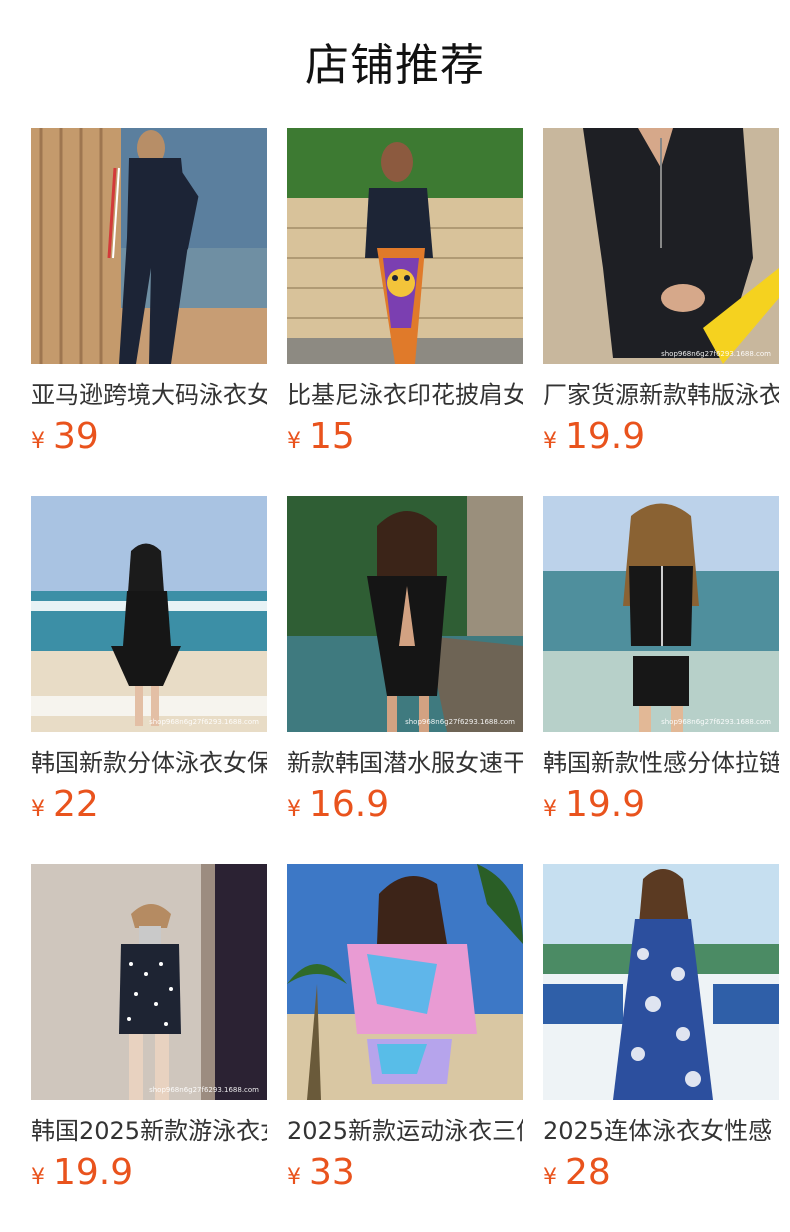 This screenshot has height=1232, width=790. What do you see at coordinates (76, 804) in the screenshot?
I see `price-value: 22` at bounding box center [76, 804].